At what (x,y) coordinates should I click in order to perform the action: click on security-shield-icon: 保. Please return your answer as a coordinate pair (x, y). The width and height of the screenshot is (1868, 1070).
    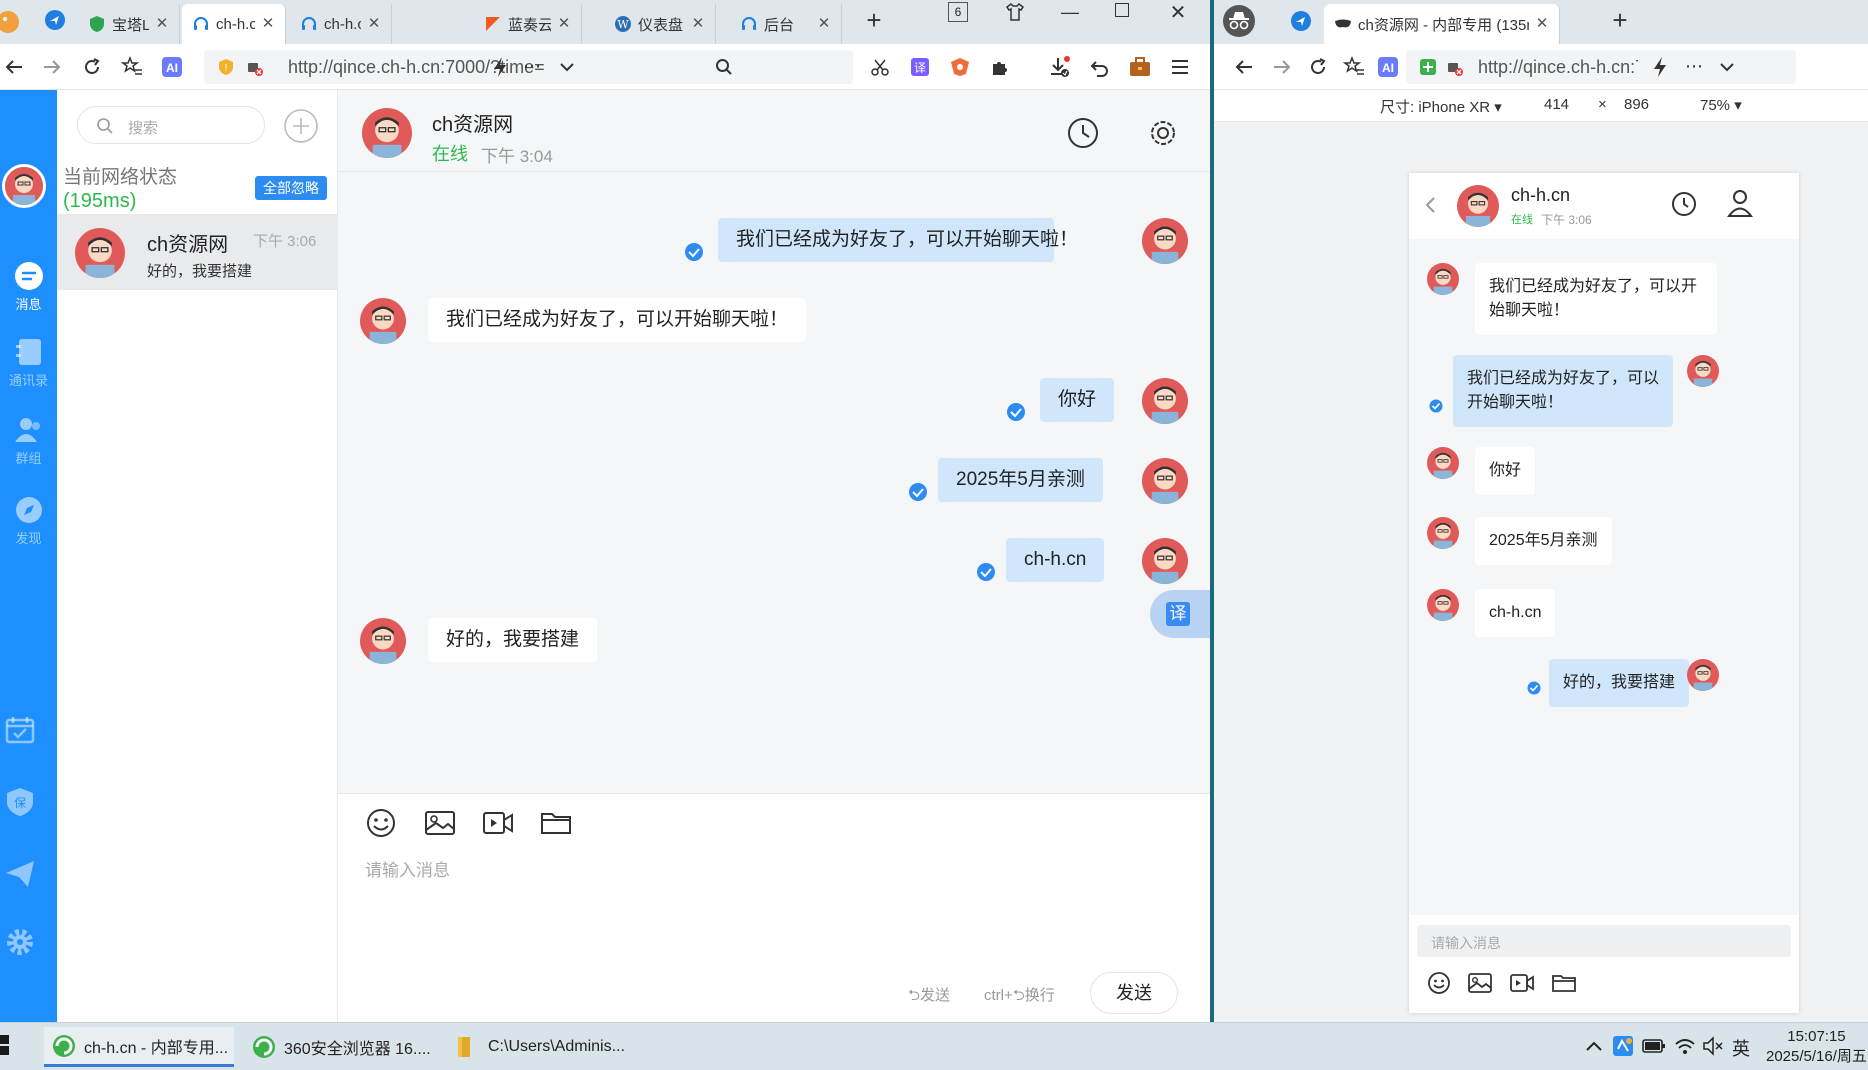
    Looking at the image, I should click on (20, 802).